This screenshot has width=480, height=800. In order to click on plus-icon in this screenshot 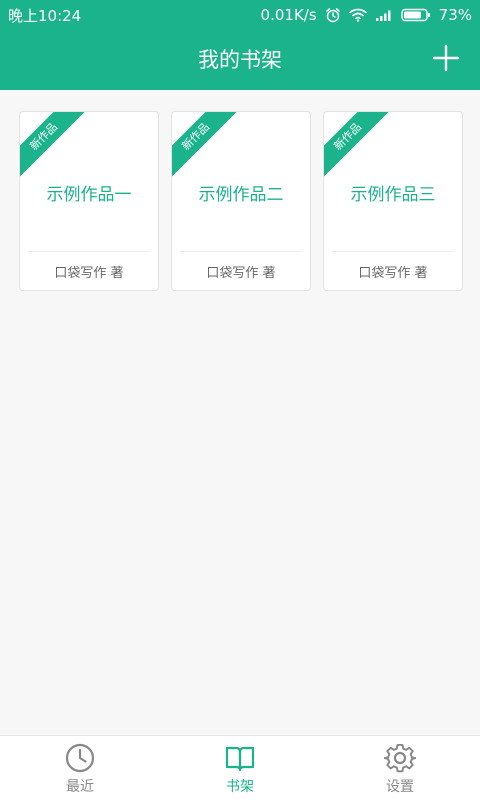, I will do `click(446, 60)`.